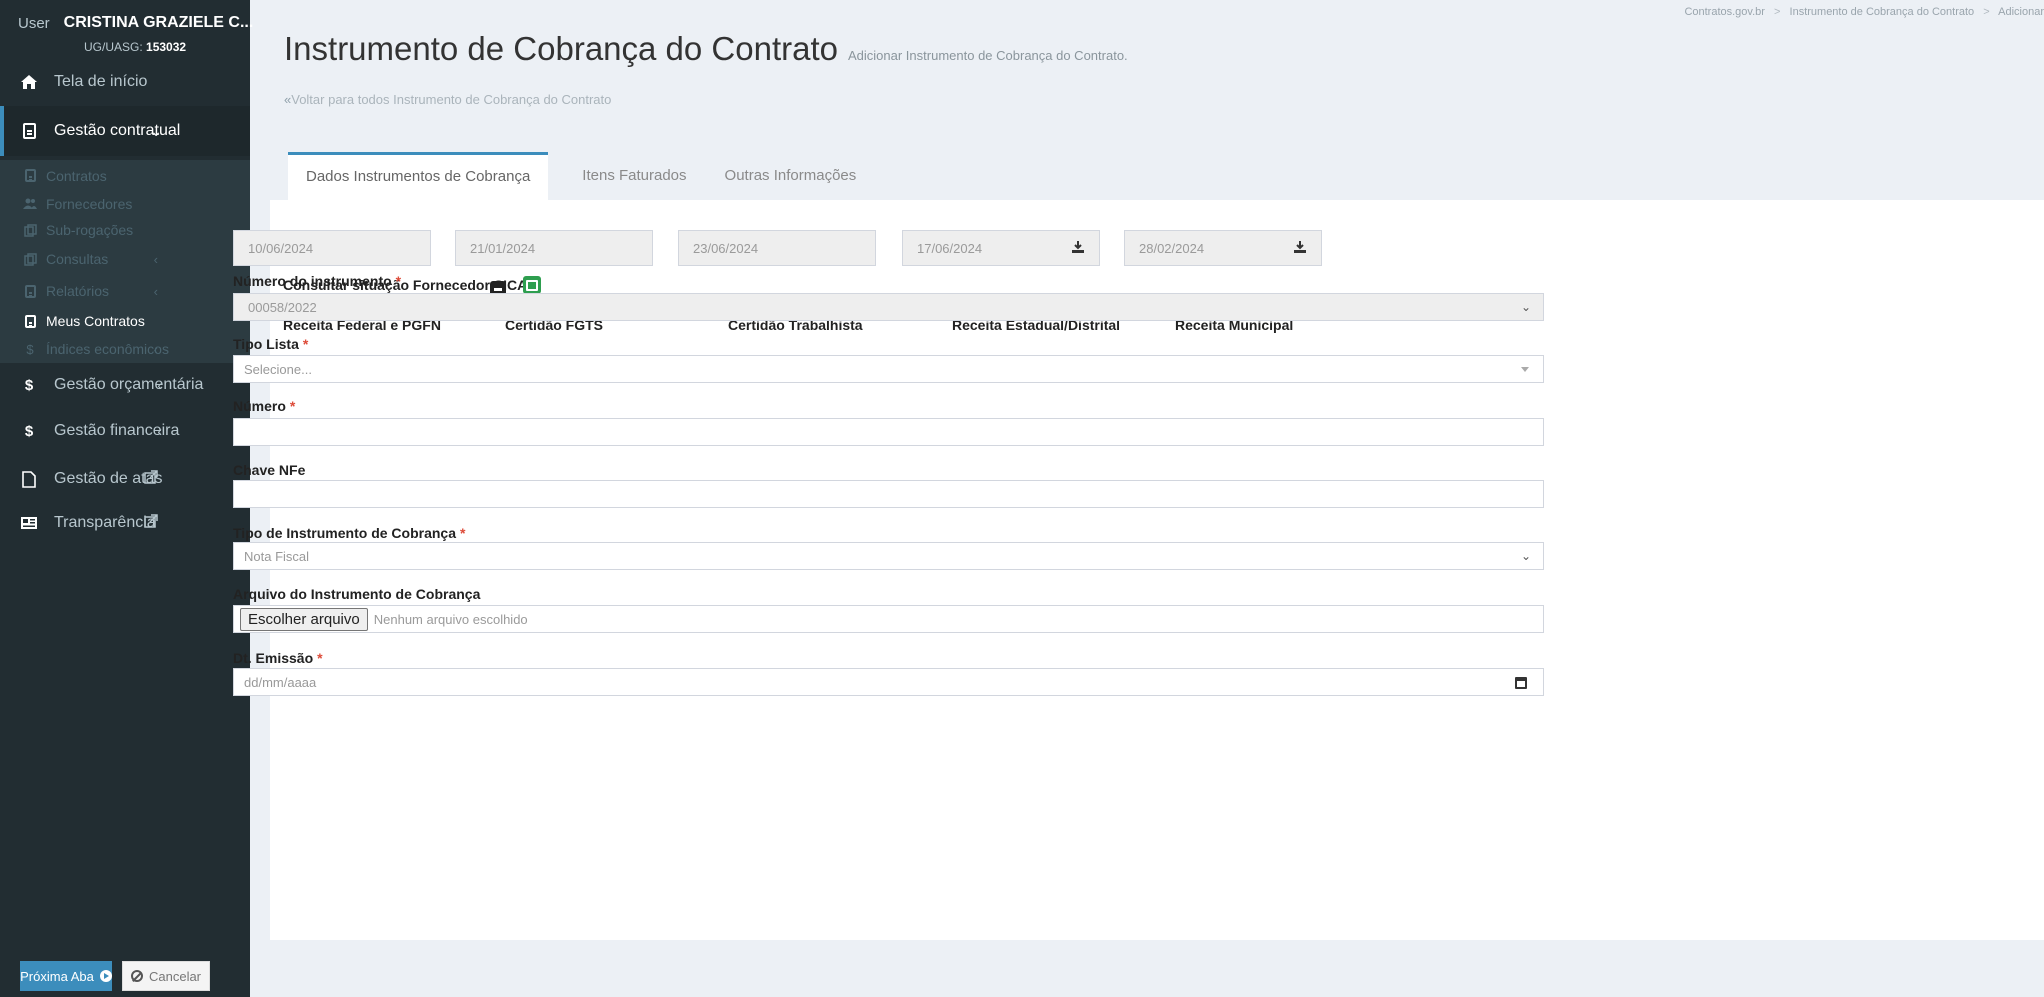 Image resolution: width=2044 pixels, height=997 pixels. Describe the element at coordinates (1001, 248) in the screenshot. I see `cert-field-estadual: 17/06/2024` at that location.